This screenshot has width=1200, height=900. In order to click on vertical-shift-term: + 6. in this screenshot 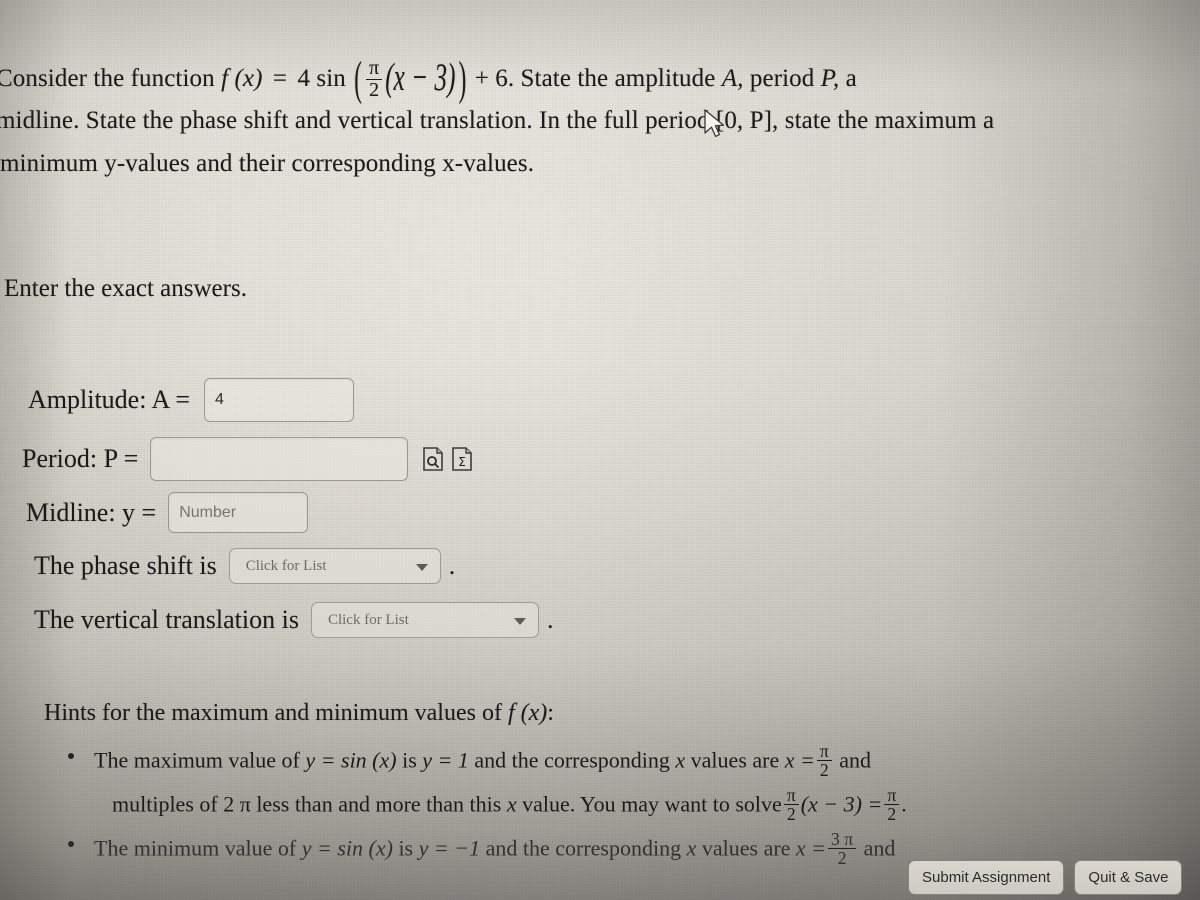, I will do `click(494, 78)`.